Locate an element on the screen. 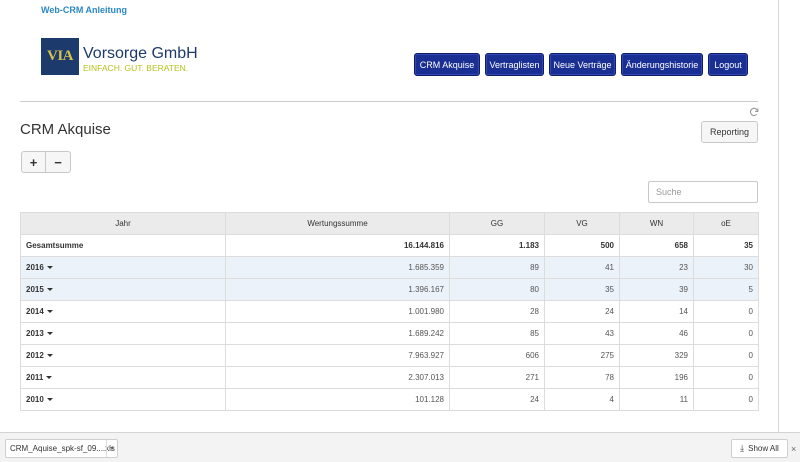  table-cell: 11 is located at coordinates (656, 399).